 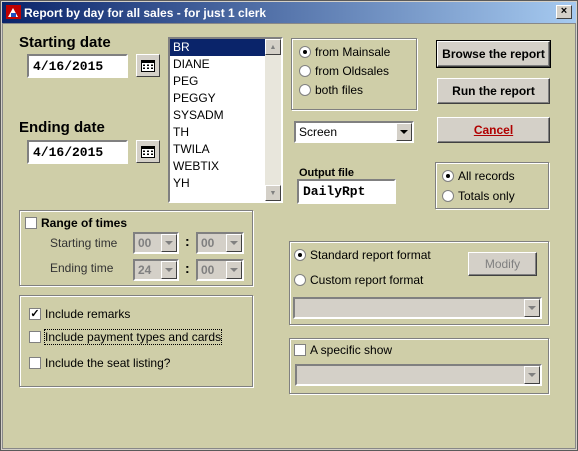 I want to click on include-seats-checkbox: Include the seat listing?, so click(x=99, y=363).